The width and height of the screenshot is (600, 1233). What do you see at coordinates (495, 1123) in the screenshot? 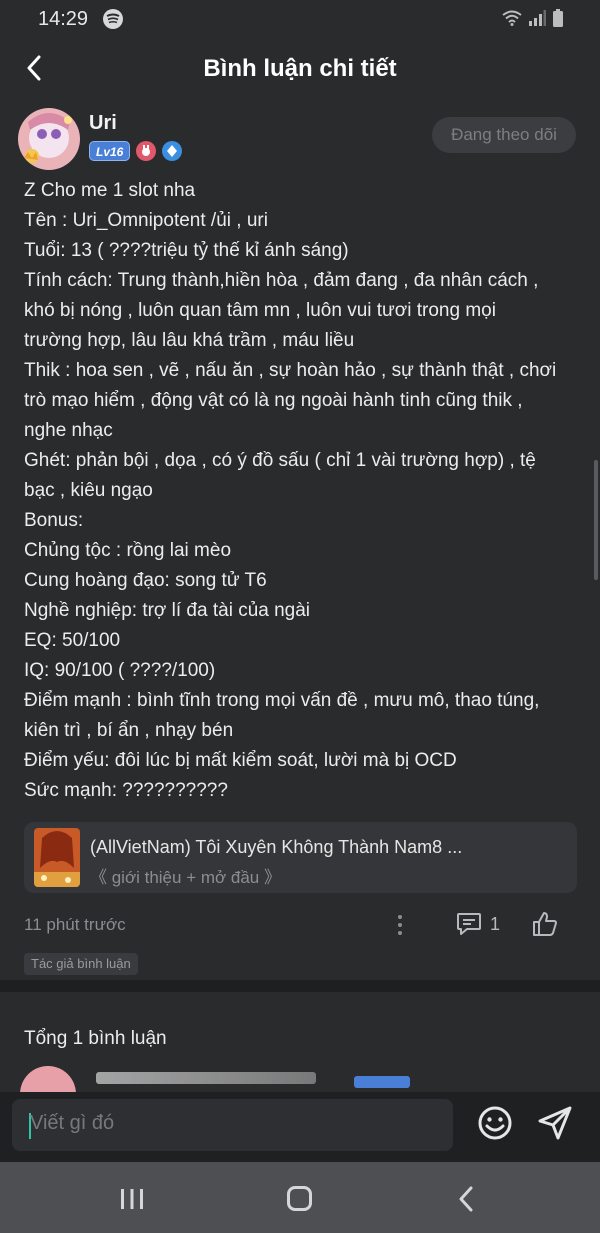
I see `smile-icon` at bounding box center [495, 1123].